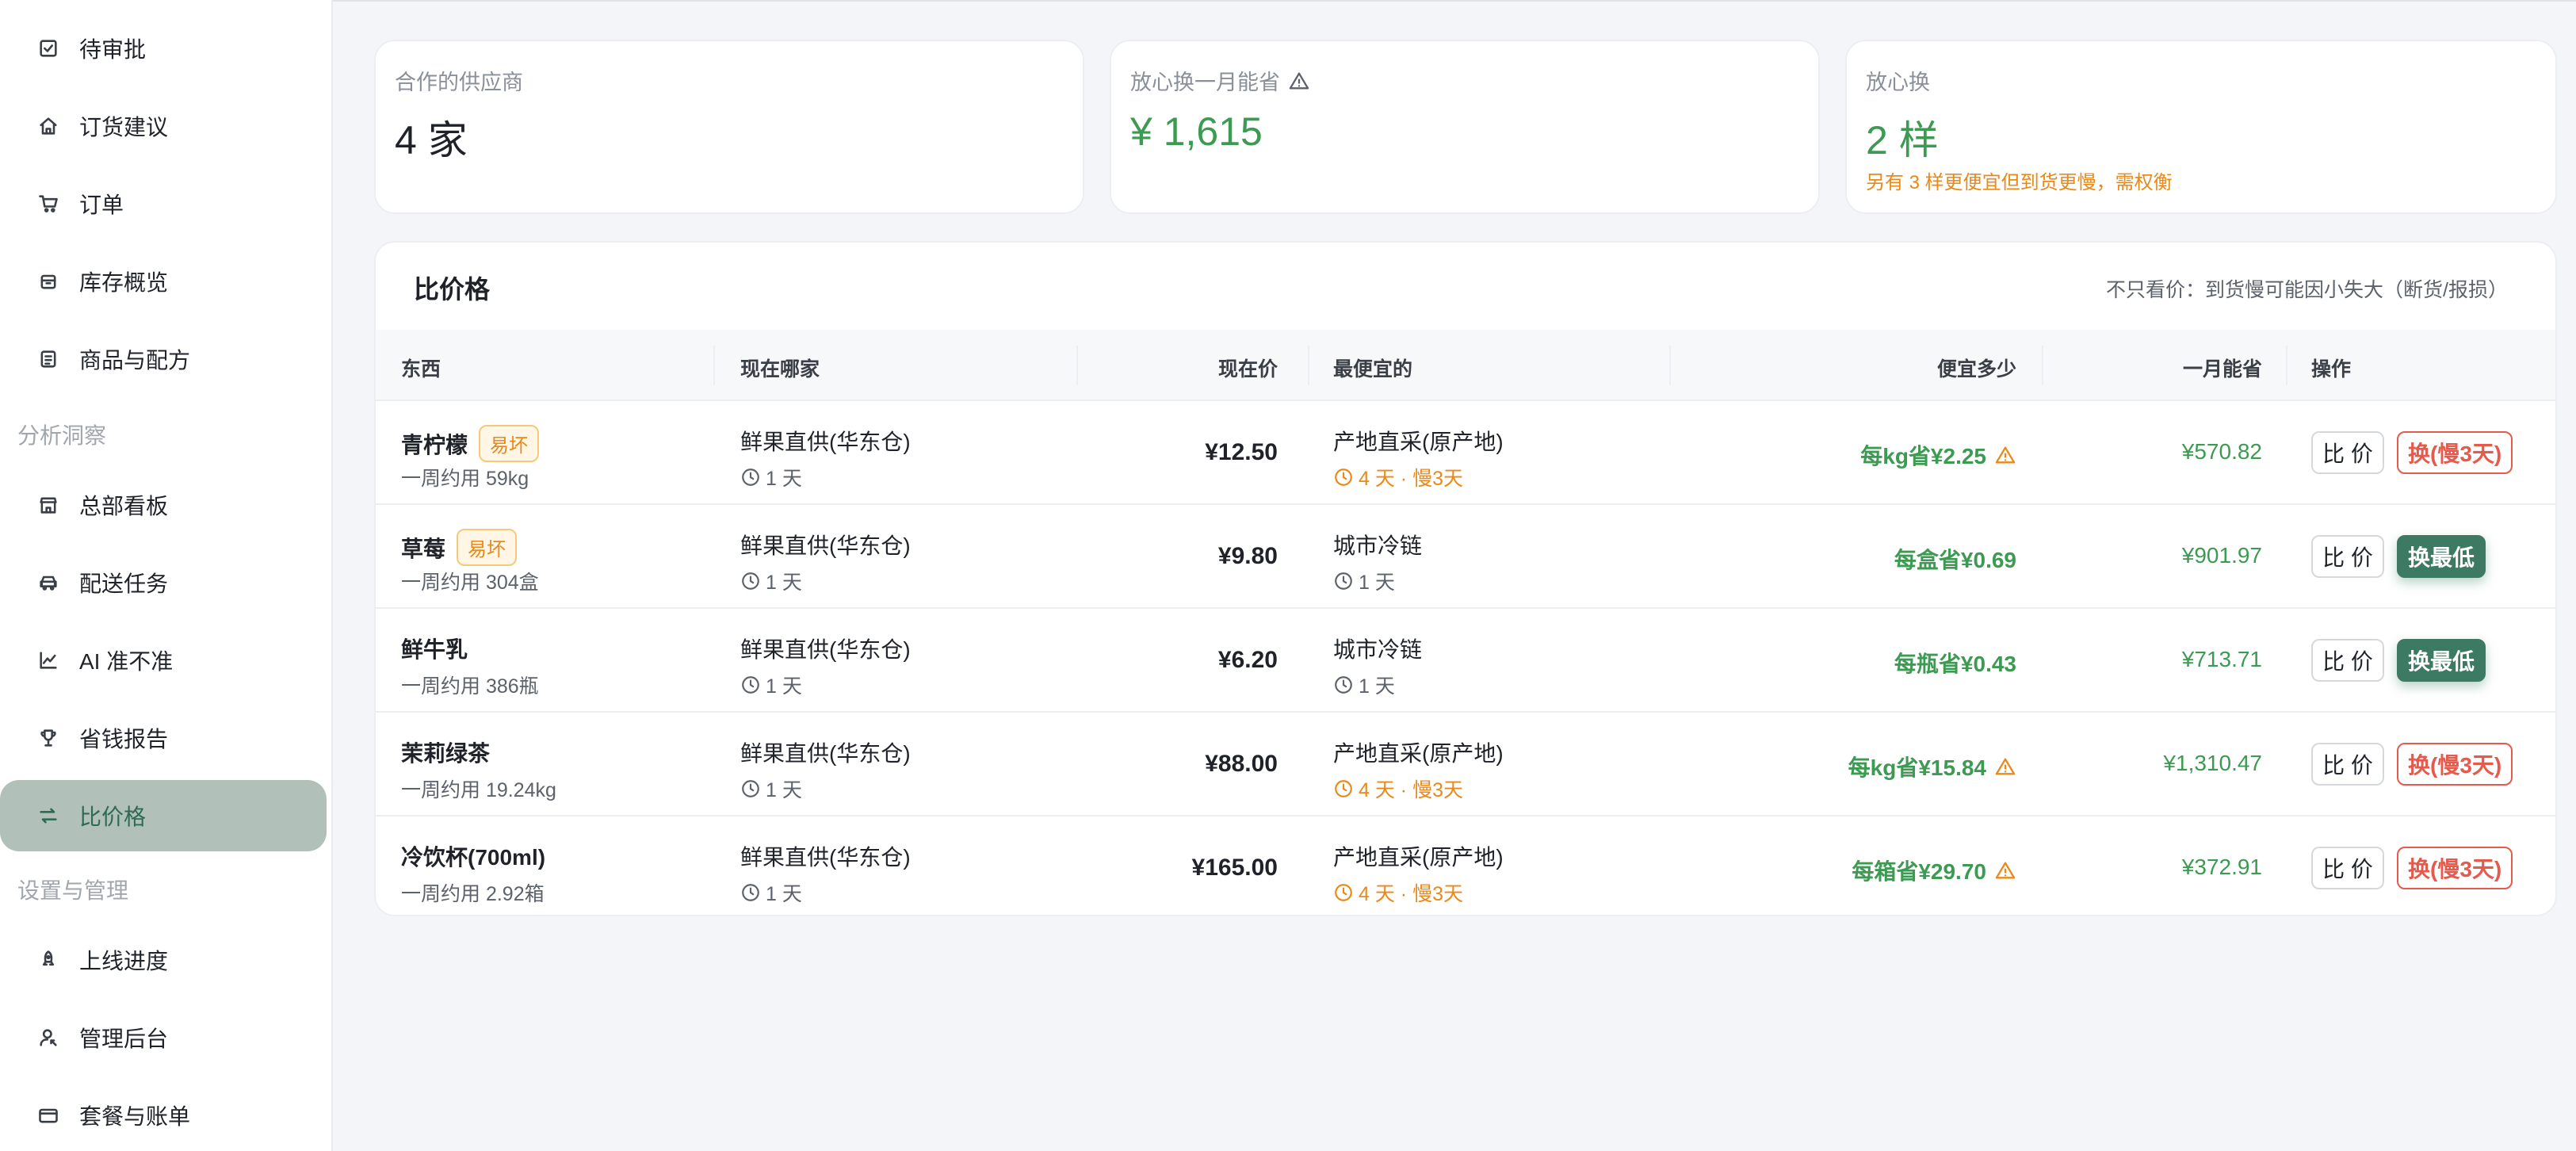 The height and width of the screenshot is (1151, 2576). What do you see at coordinates (424, 548) in the screenshot?
I see `item-name: 草莓` at bounding box center [424, 548].